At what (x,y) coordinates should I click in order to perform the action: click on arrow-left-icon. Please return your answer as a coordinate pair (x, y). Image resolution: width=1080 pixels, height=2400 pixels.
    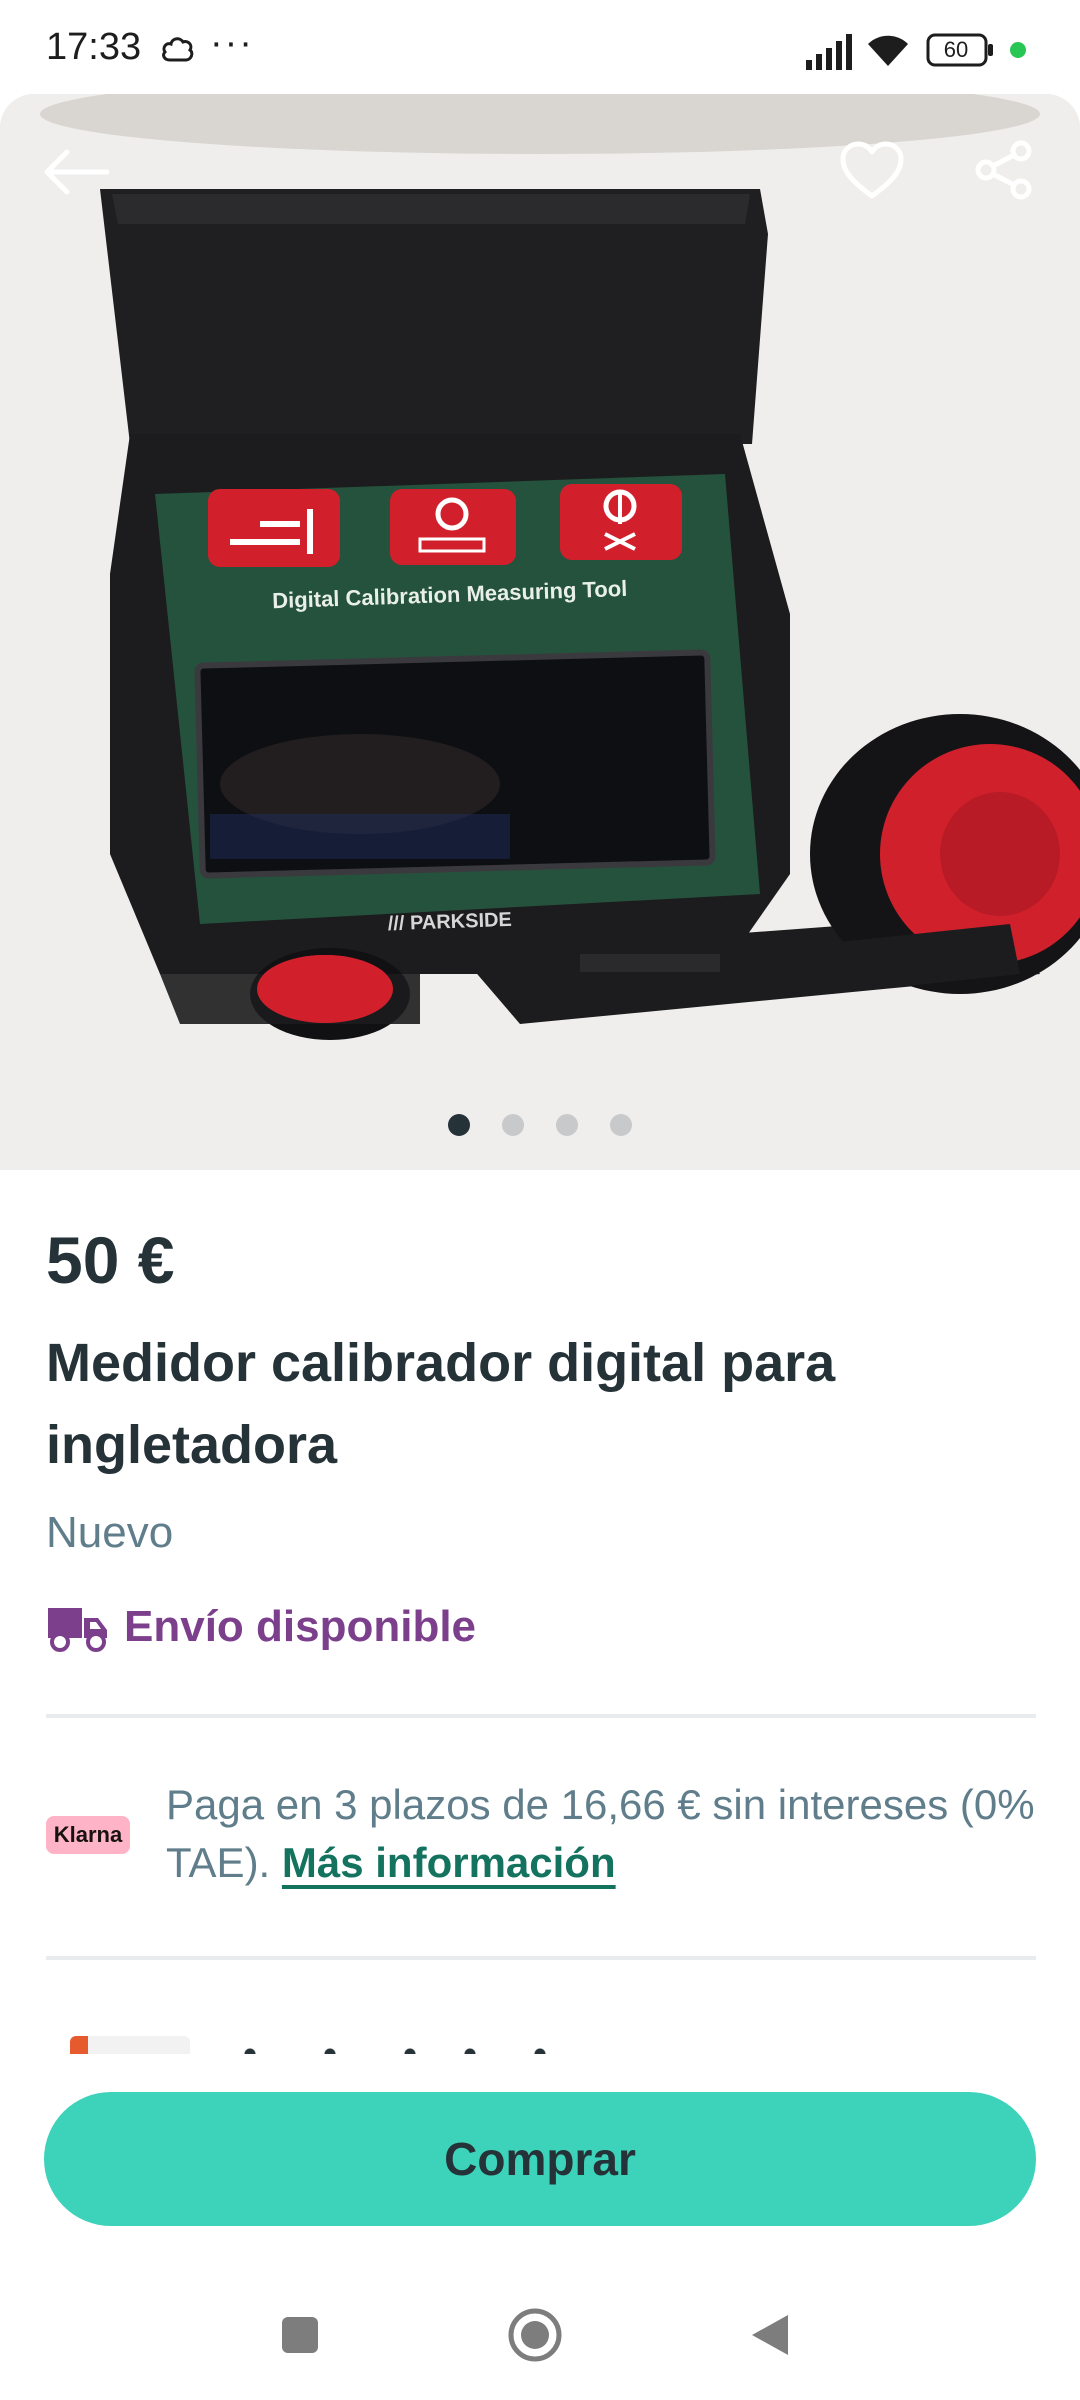
    Looking at the image, I should click on (77, 172).